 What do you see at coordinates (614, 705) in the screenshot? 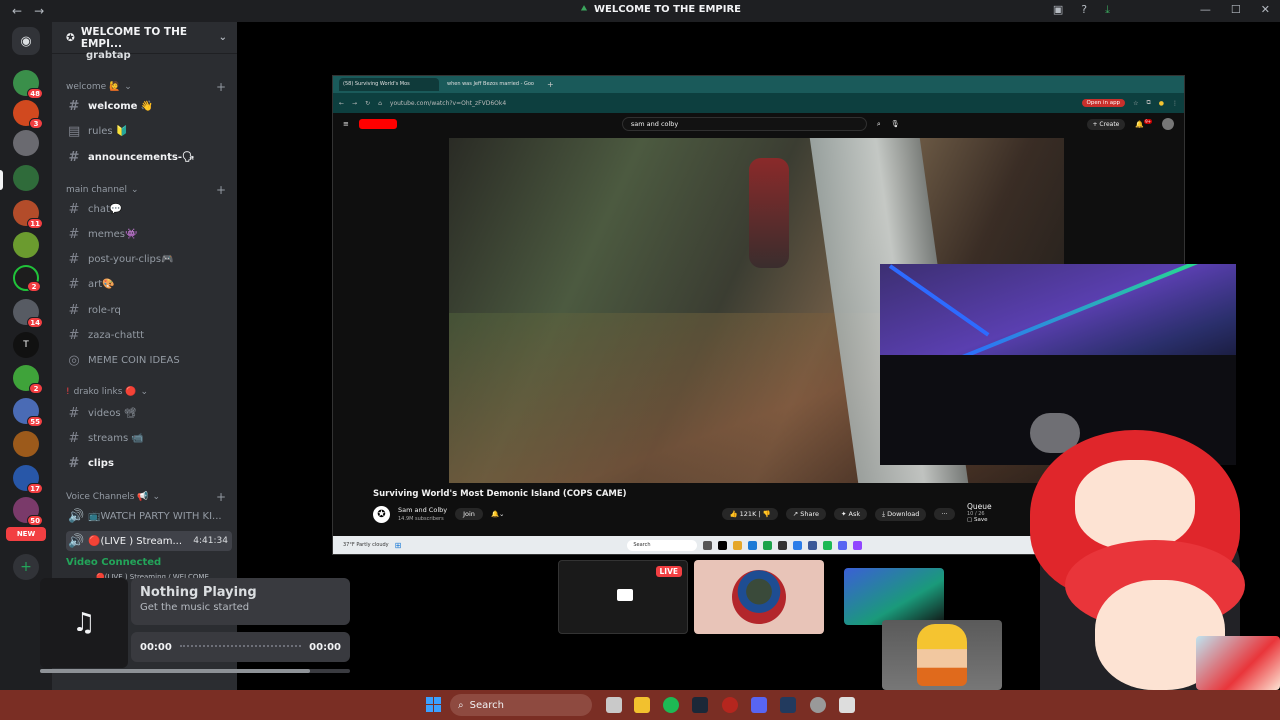
I see `task-view-icon` at bounding box center [614, 705].